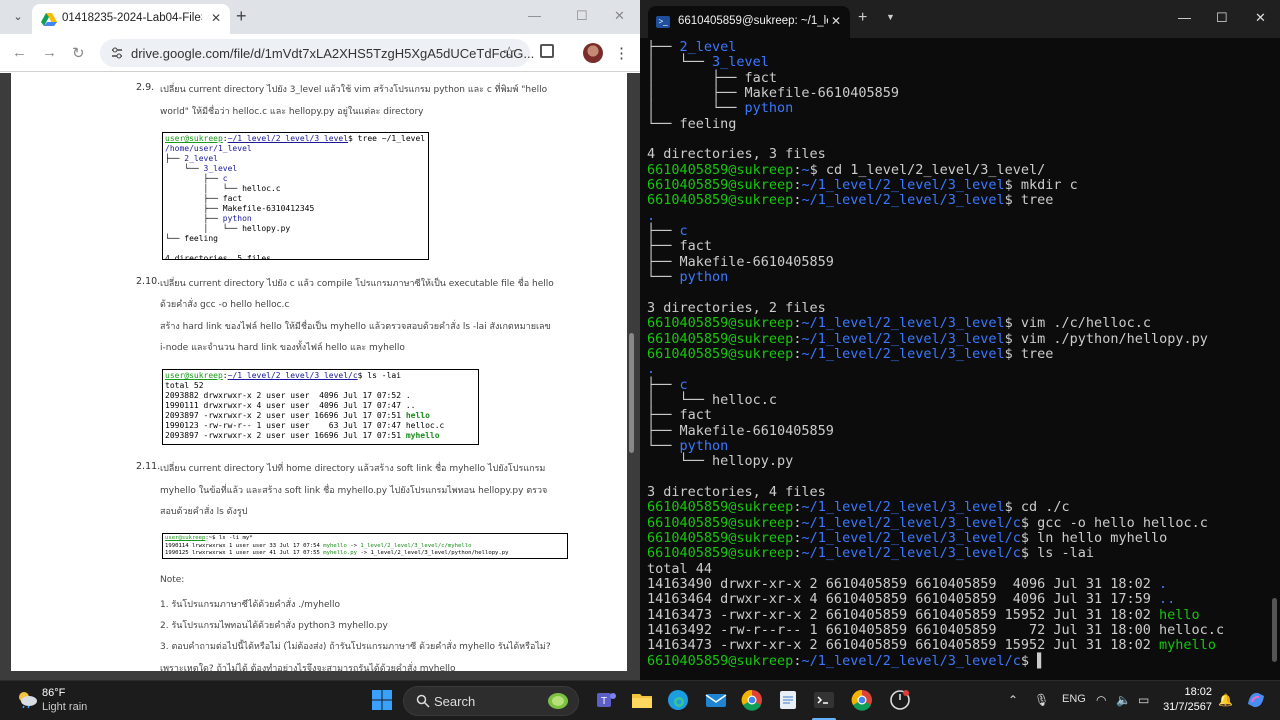  I want to click on clock-time: 18:02, so click(1192, 692).